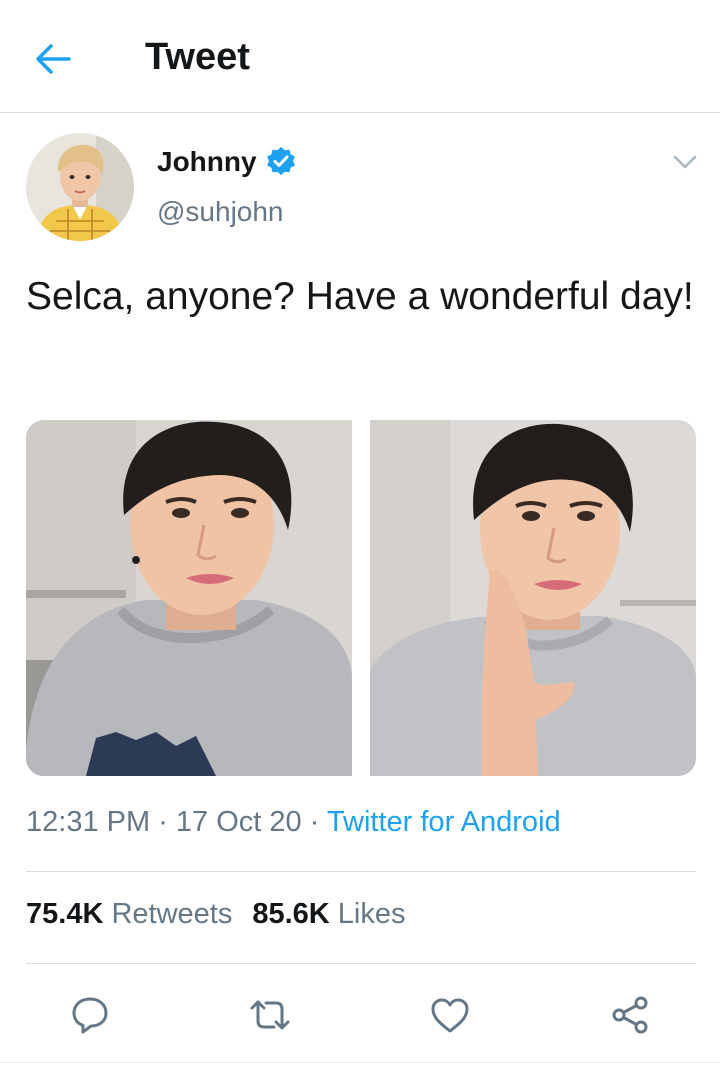 The image size is (720, 1072). I want to click on retweets-stat: 75.4K Retweets, so click(129, 914).